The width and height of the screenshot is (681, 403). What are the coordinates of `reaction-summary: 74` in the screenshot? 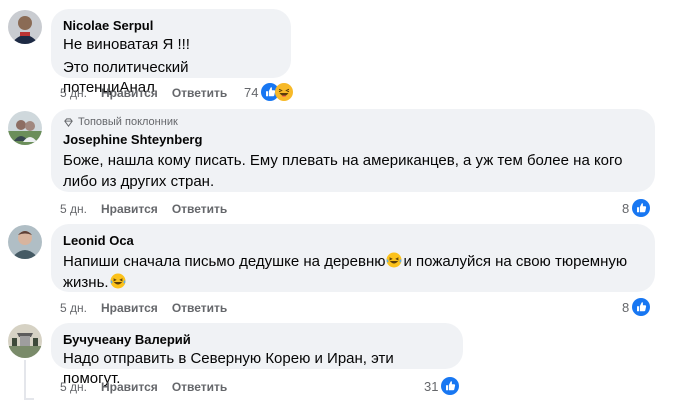 It's located at (268, 92).